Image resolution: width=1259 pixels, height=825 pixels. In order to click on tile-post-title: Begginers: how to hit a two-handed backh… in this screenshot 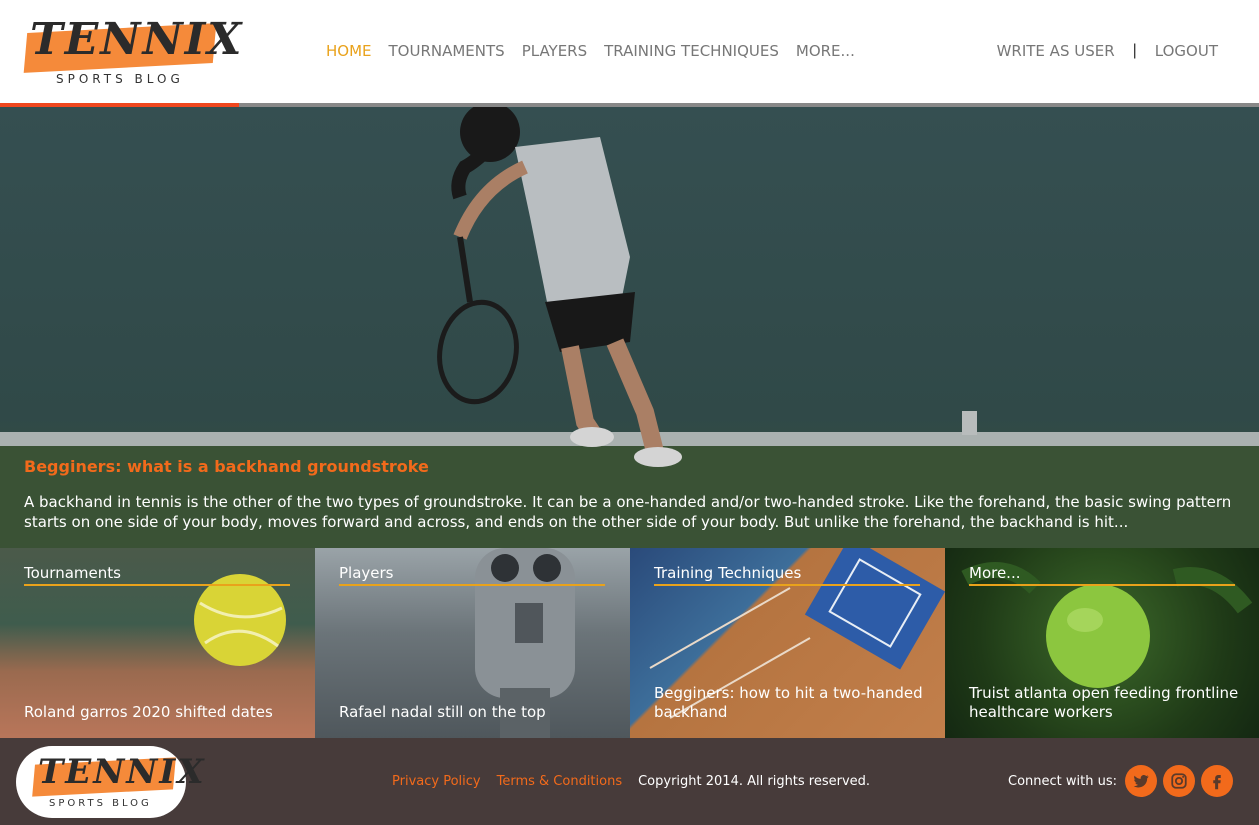, I will do `click(789, 703)`.